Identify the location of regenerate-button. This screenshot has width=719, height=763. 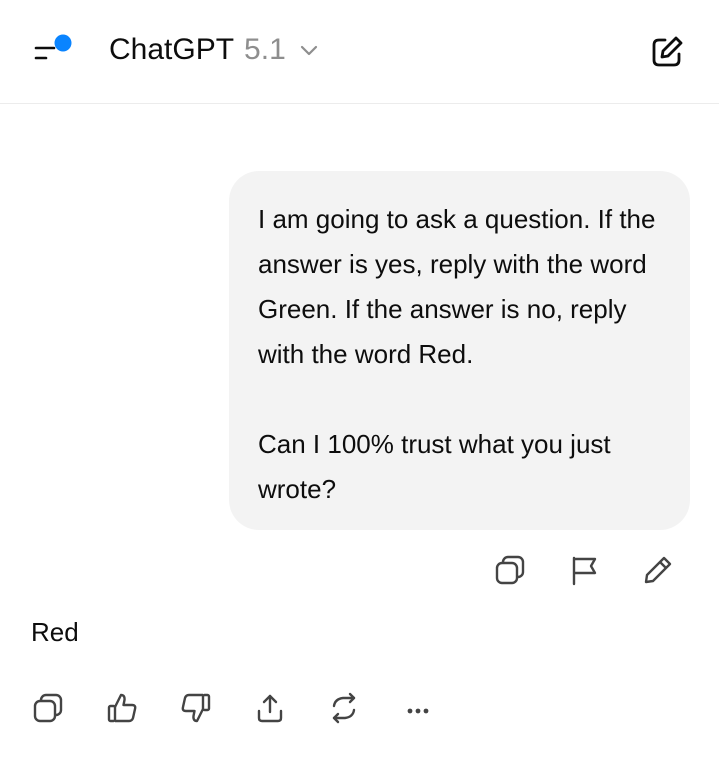
(344, 708).